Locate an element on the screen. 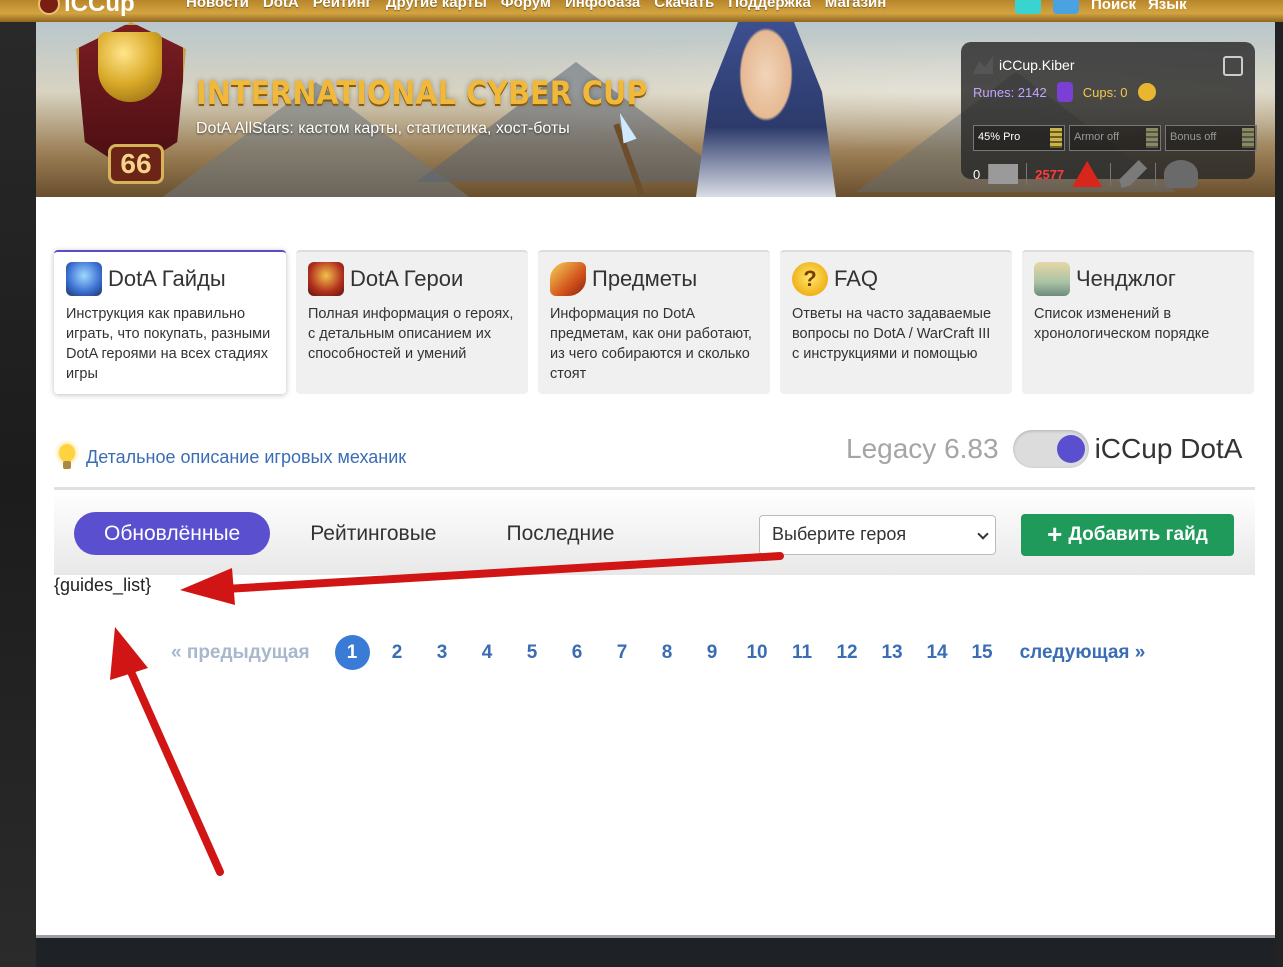  page-link: 4 is located at coordinates (487, 653).